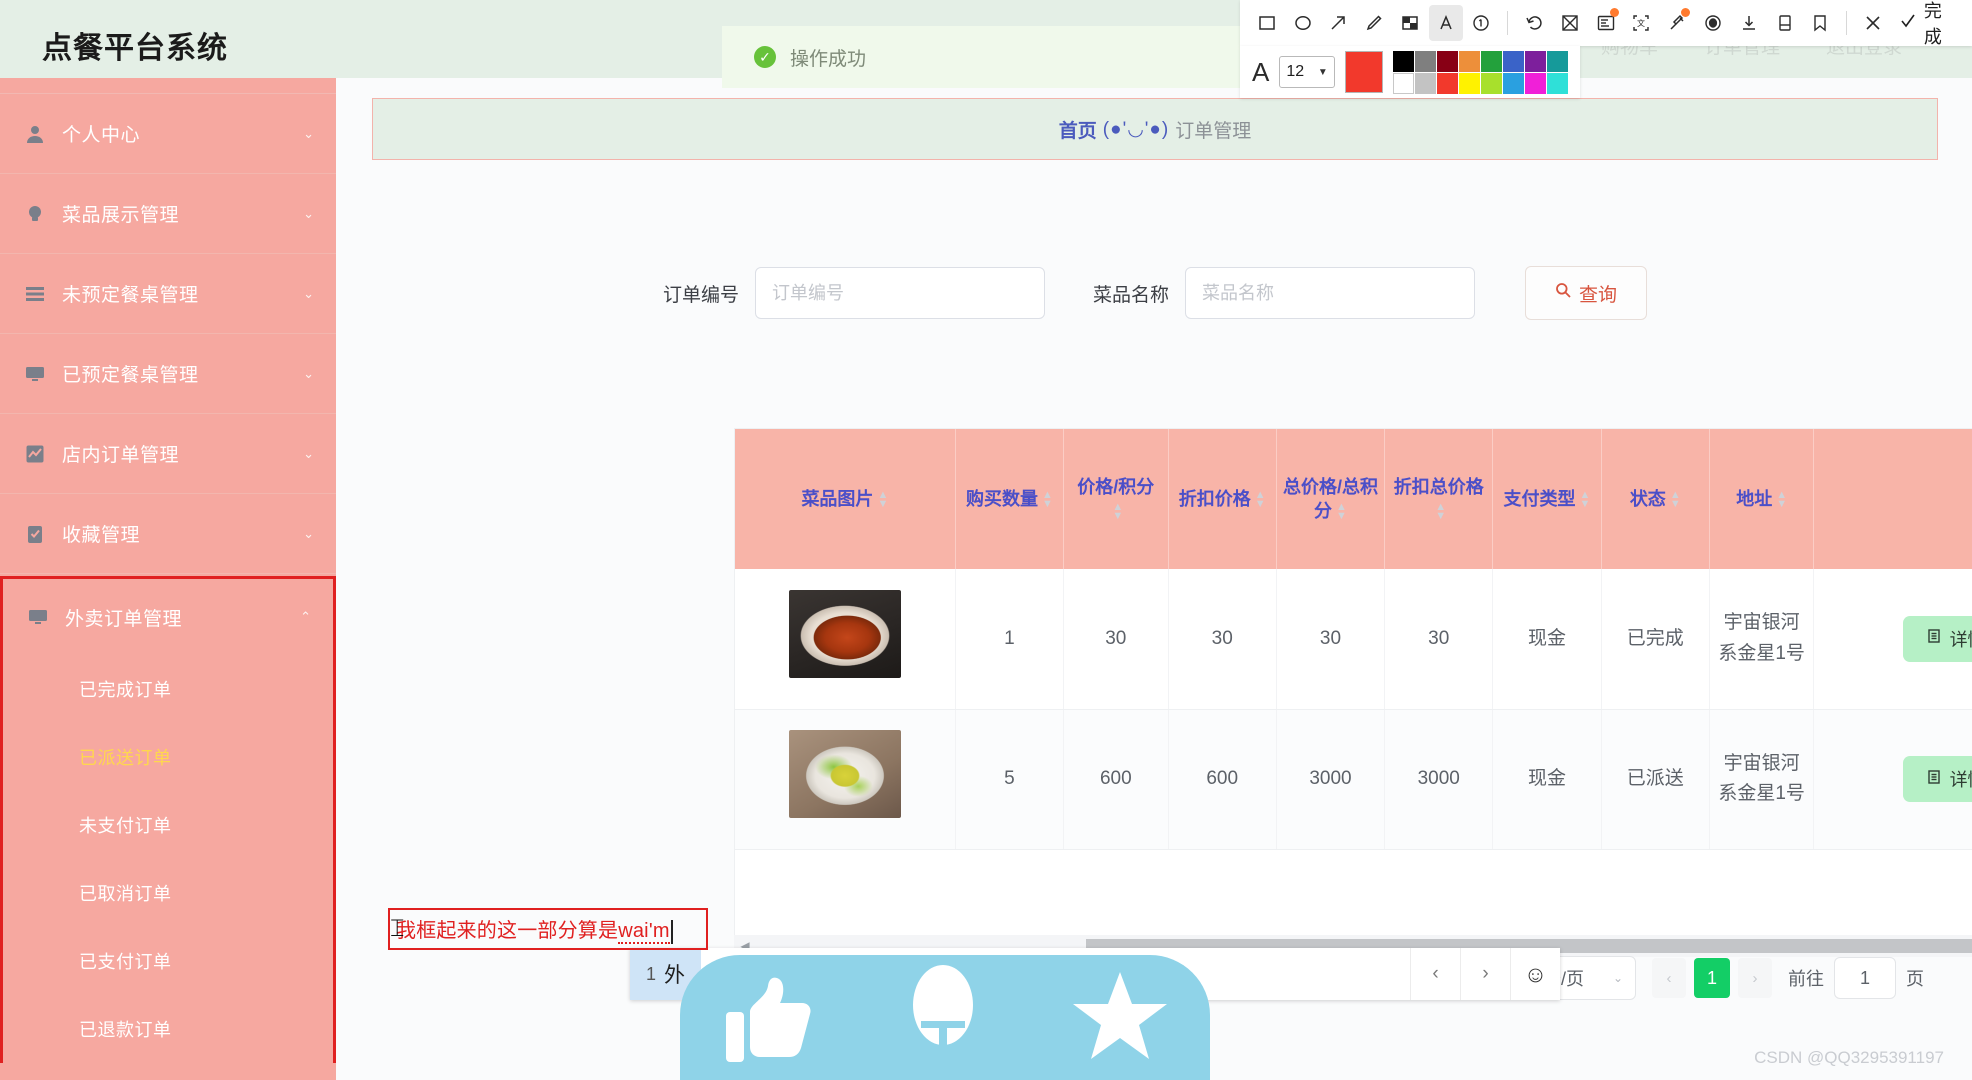 This screenshot has height=1080, width=1972. Describe the element at coordinates (1267, 23) in the screenshot. I see `rectangle-tool-icon` at that location.